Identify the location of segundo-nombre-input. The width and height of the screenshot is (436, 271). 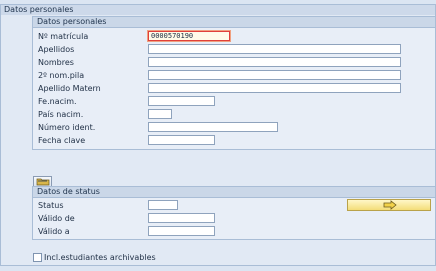
(274, 75).